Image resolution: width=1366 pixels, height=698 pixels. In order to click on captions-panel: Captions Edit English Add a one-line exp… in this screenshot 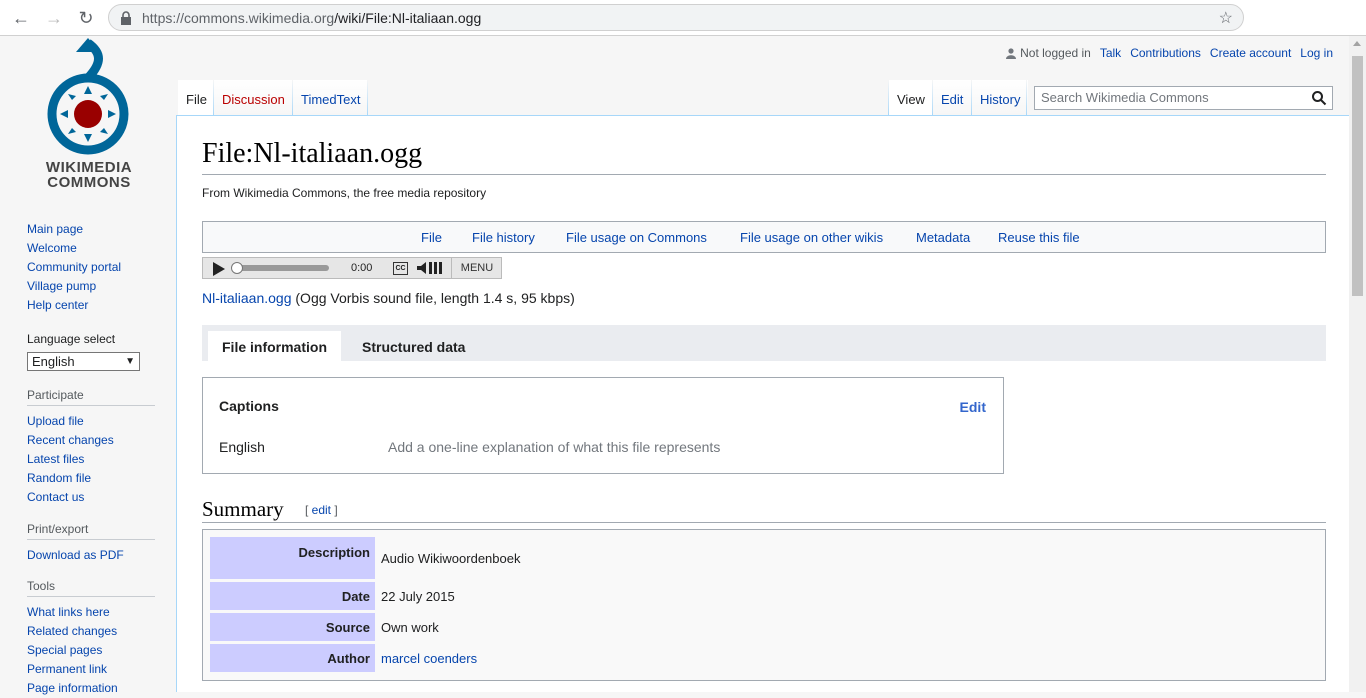, I will do `click(603, 425)`.